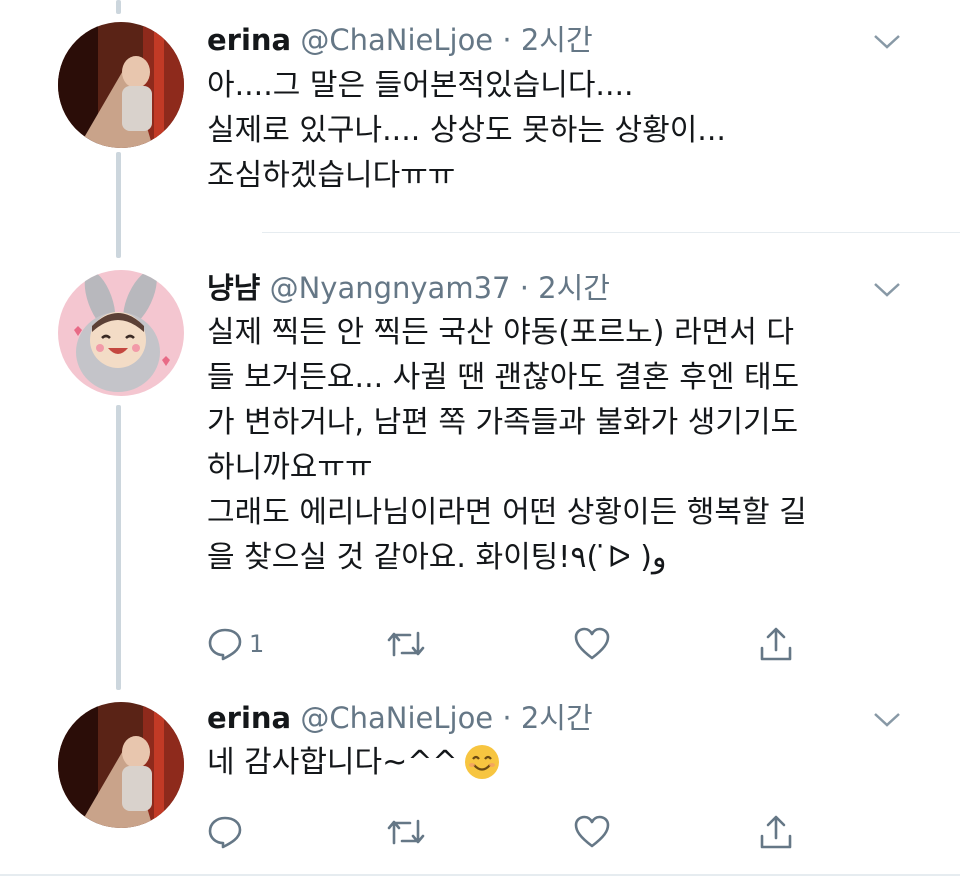 This screenshot has width=960, height=882. What do you see at coordinates (500, 332) in the screenshot?
I see `tweet-text-line: 실제 찍든 안 찍든 국산 야동(포르노) 라면서 다` at bounding box center [500, 332].